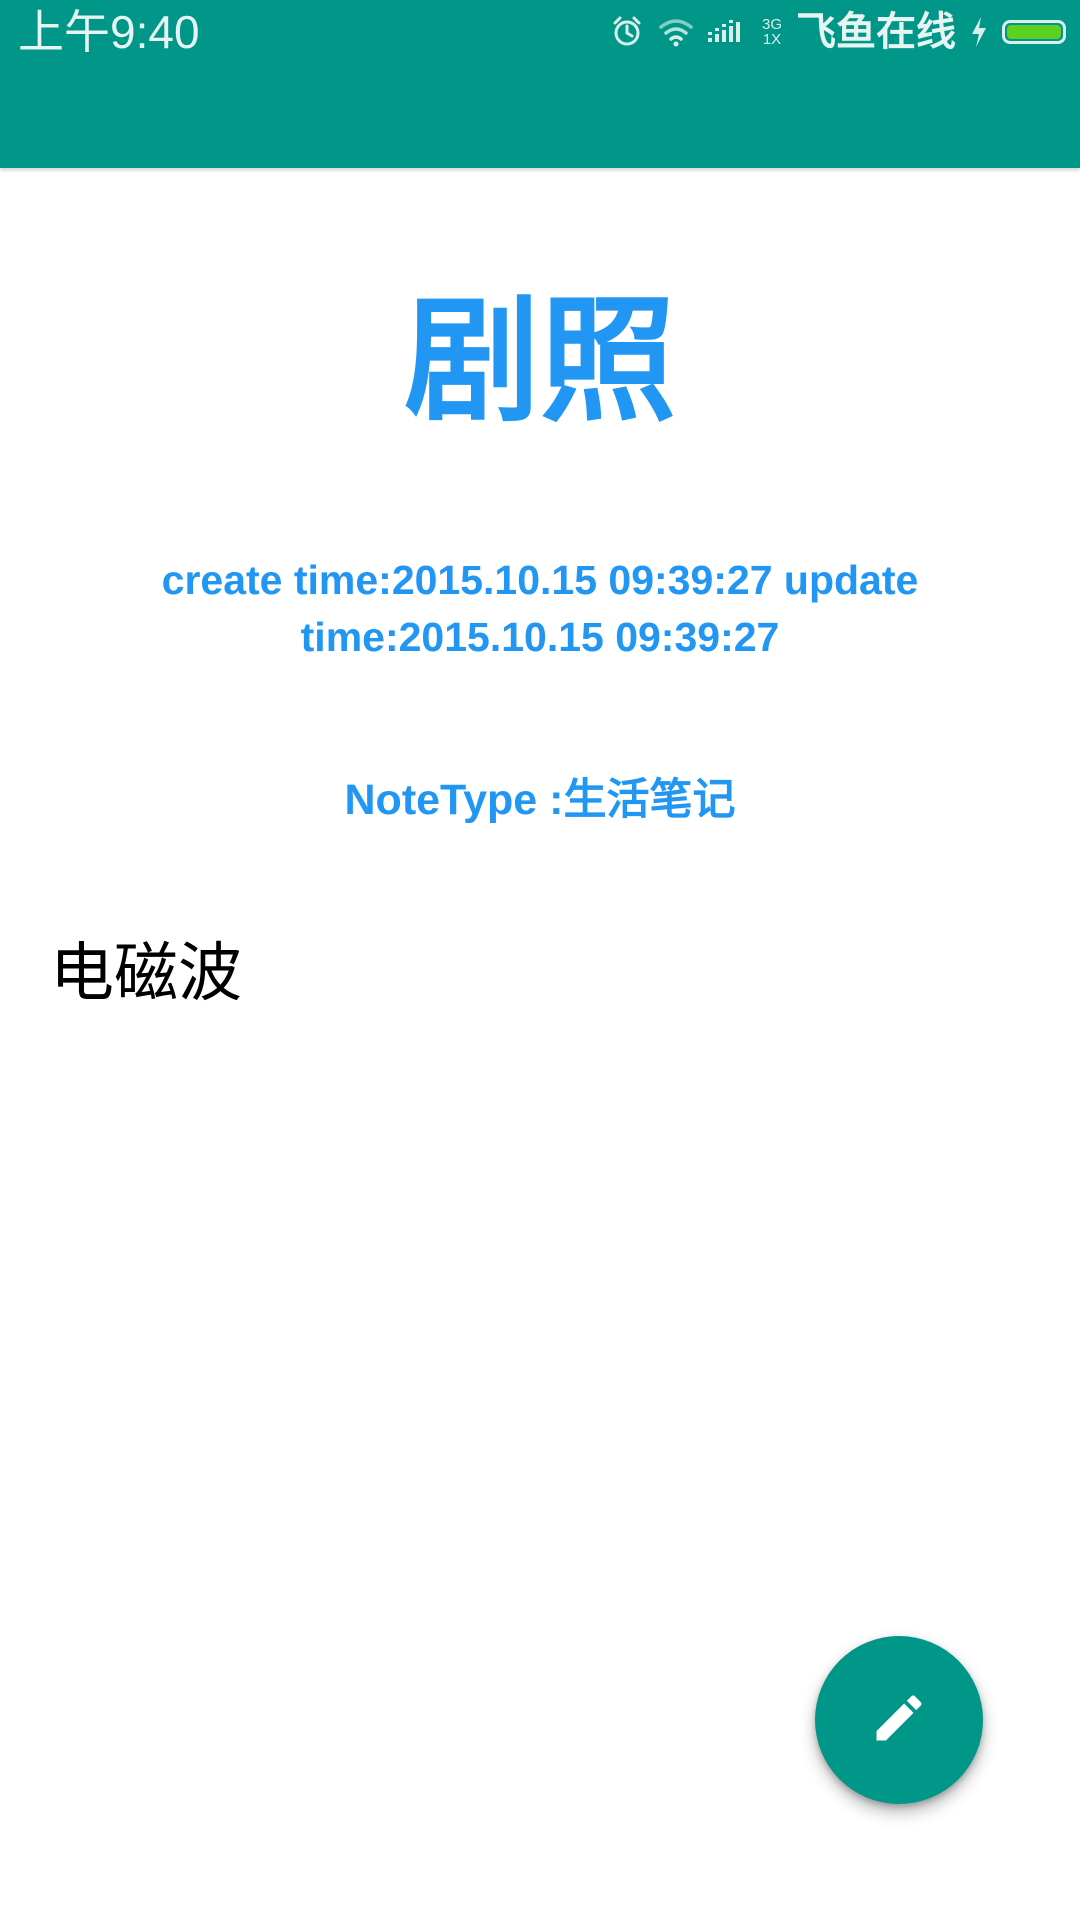  What do you see at coordinates (876, 32) in the screenshot?
I see `carrier-name: 飞鱼在线` at bounding box center [876, 32].